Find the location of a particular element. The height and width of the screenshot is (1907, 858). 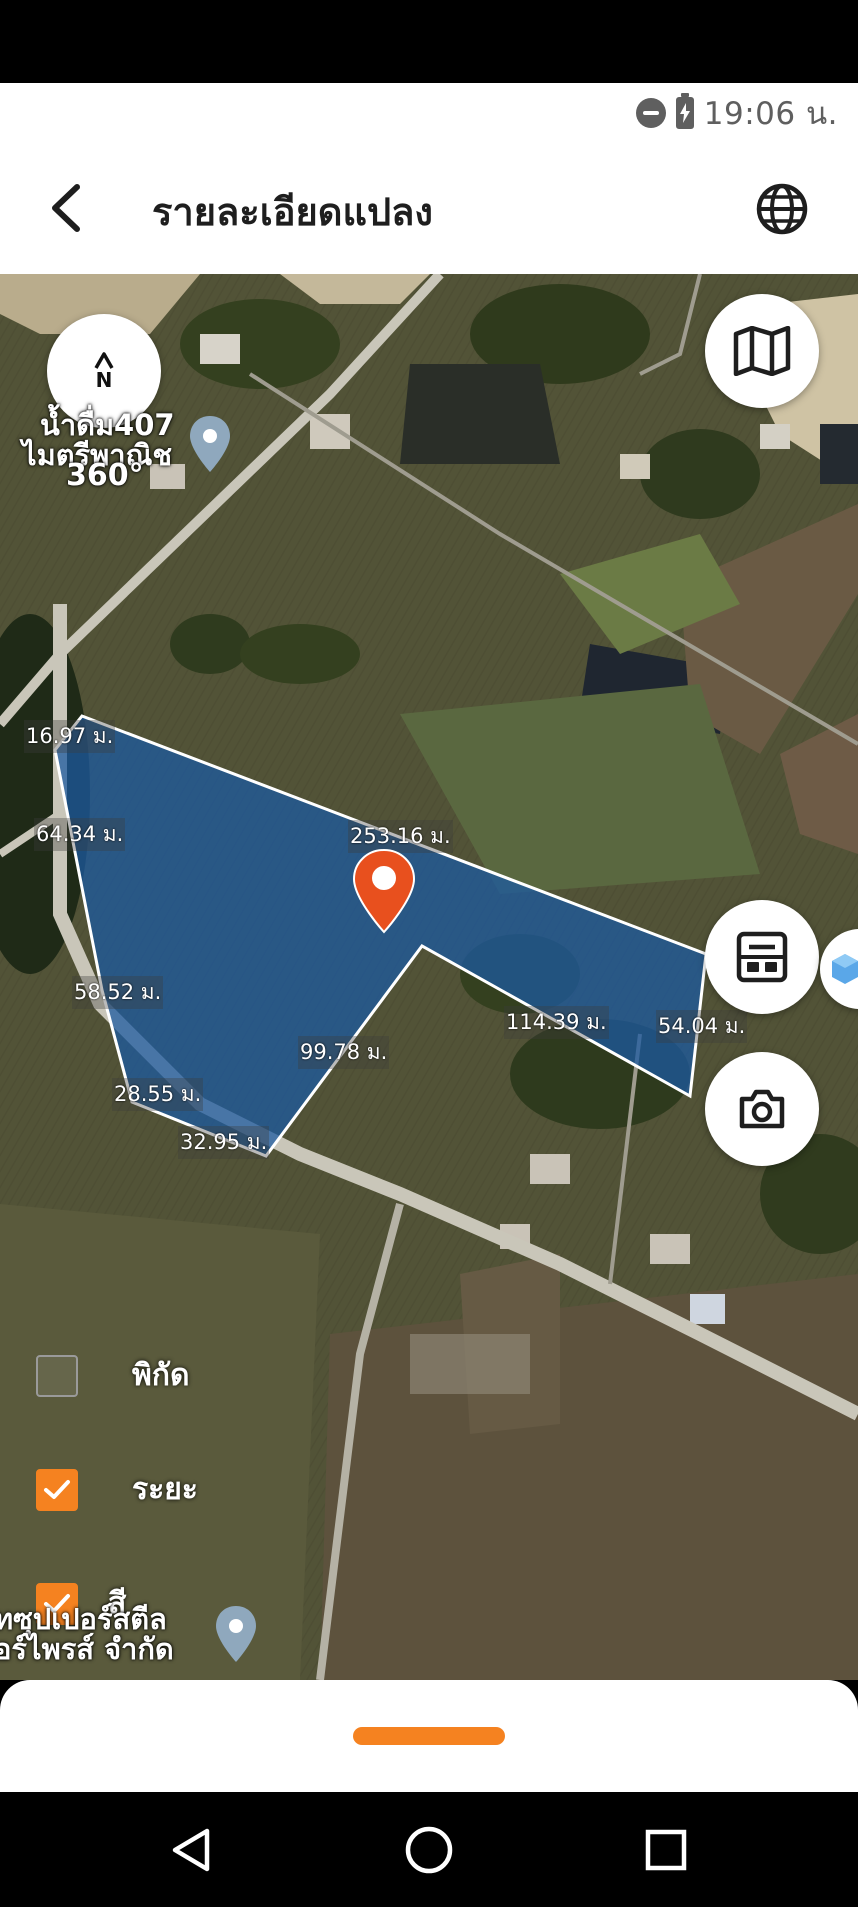

distance-label: 16.97 ม. is located at coordinates (70, 736).